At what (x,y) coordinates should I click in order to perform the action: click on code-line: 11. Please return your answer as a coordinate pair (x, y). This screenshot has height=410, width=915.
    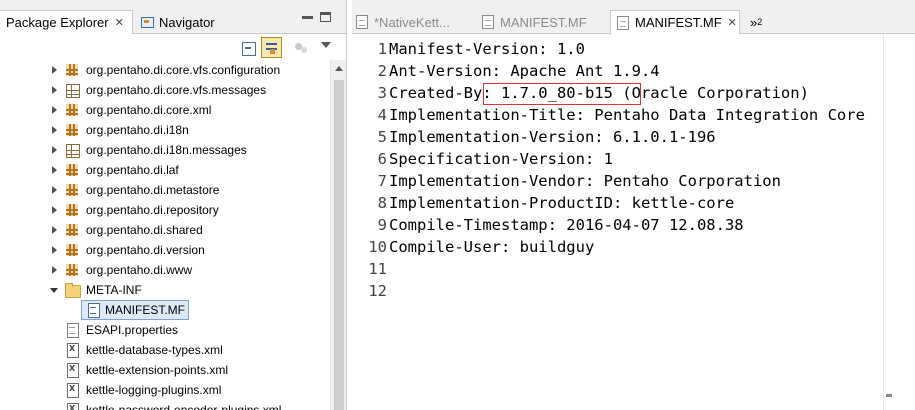
    Looking at the image, I should click on (617, 269).